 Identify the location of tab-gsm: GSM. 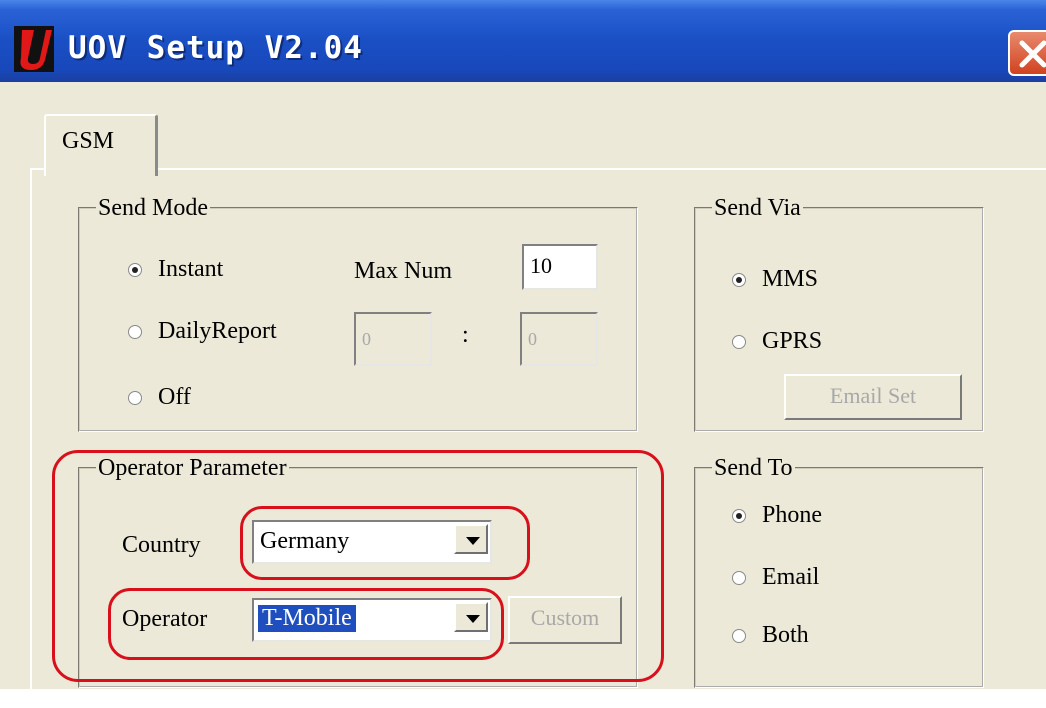
(101, 145).